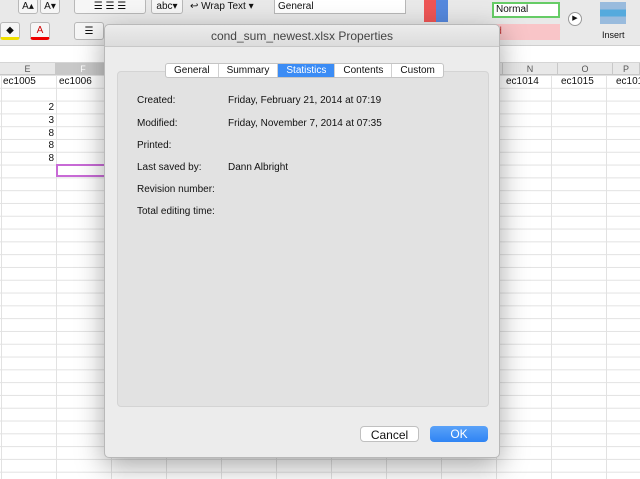 This screenshot has width=640, height=479. Describe the element at coordinates (40, 31) in the screenshot. I see `font-color-icon: A` at that location.